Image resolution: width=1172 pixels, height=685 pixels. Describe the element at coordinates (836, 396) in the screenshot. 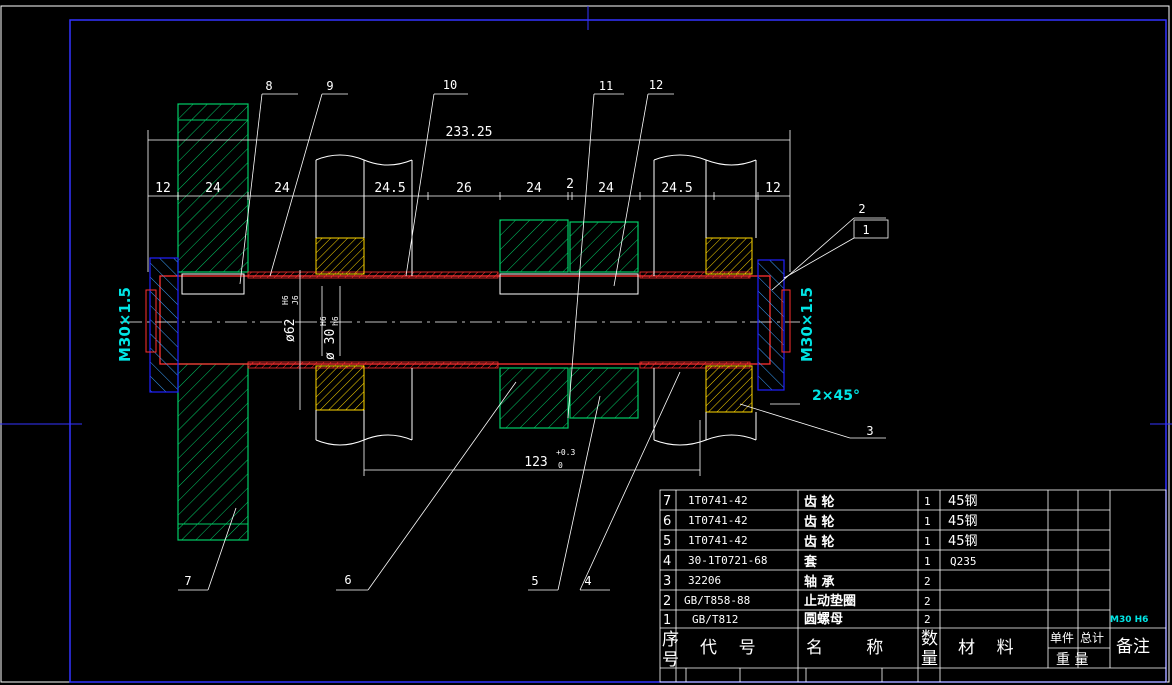

I see `chamfer-label: 2×45°` at that location.